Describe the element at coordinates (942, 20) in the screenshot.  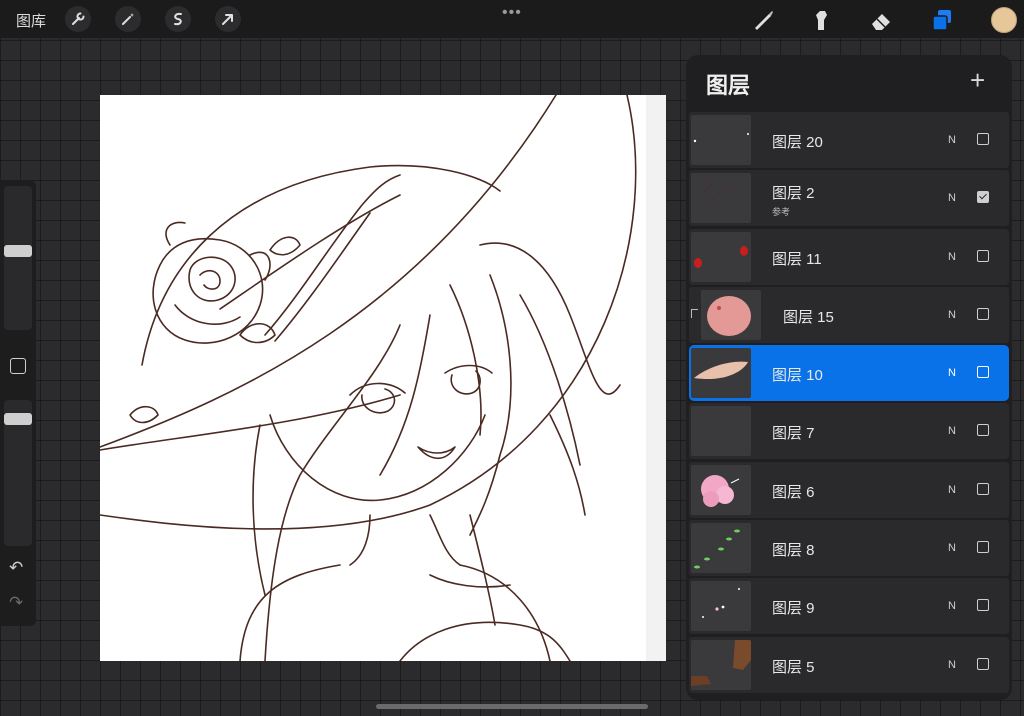
I see `layers-icon` at that location.